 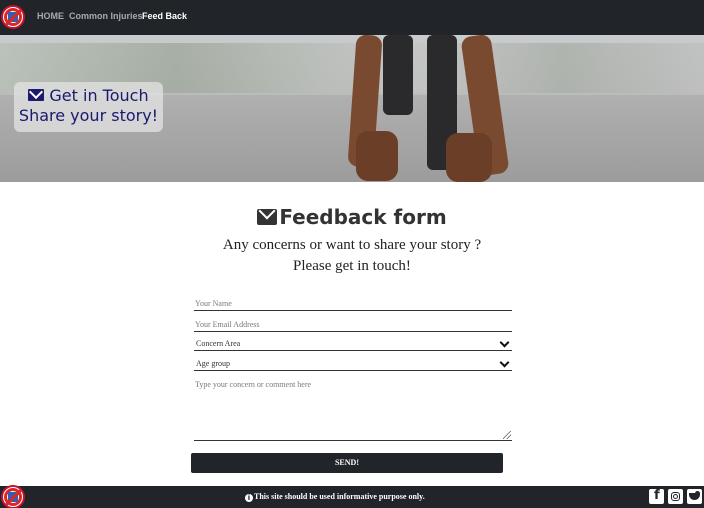 I want to click on hero-hand-right, so click(x=469, y=157).